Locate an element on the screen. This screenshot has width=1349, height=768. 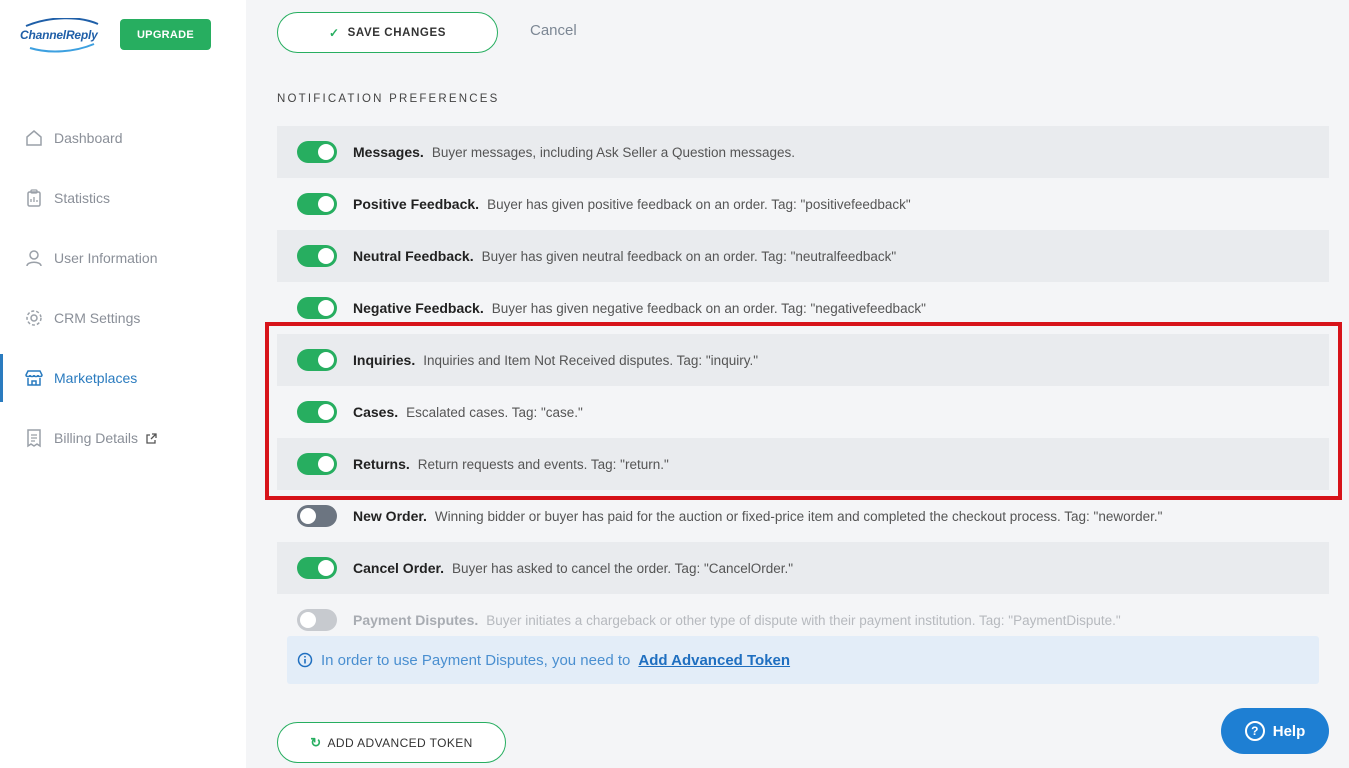
external-link-icon is located at coordinates (151, 438).